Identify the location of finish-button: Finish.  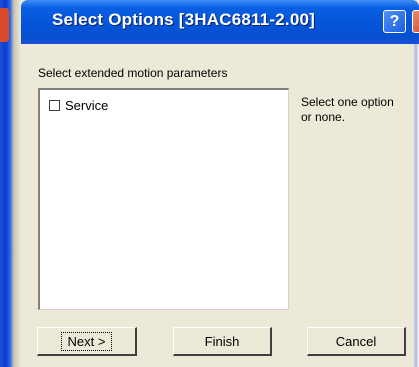
(222, 341).